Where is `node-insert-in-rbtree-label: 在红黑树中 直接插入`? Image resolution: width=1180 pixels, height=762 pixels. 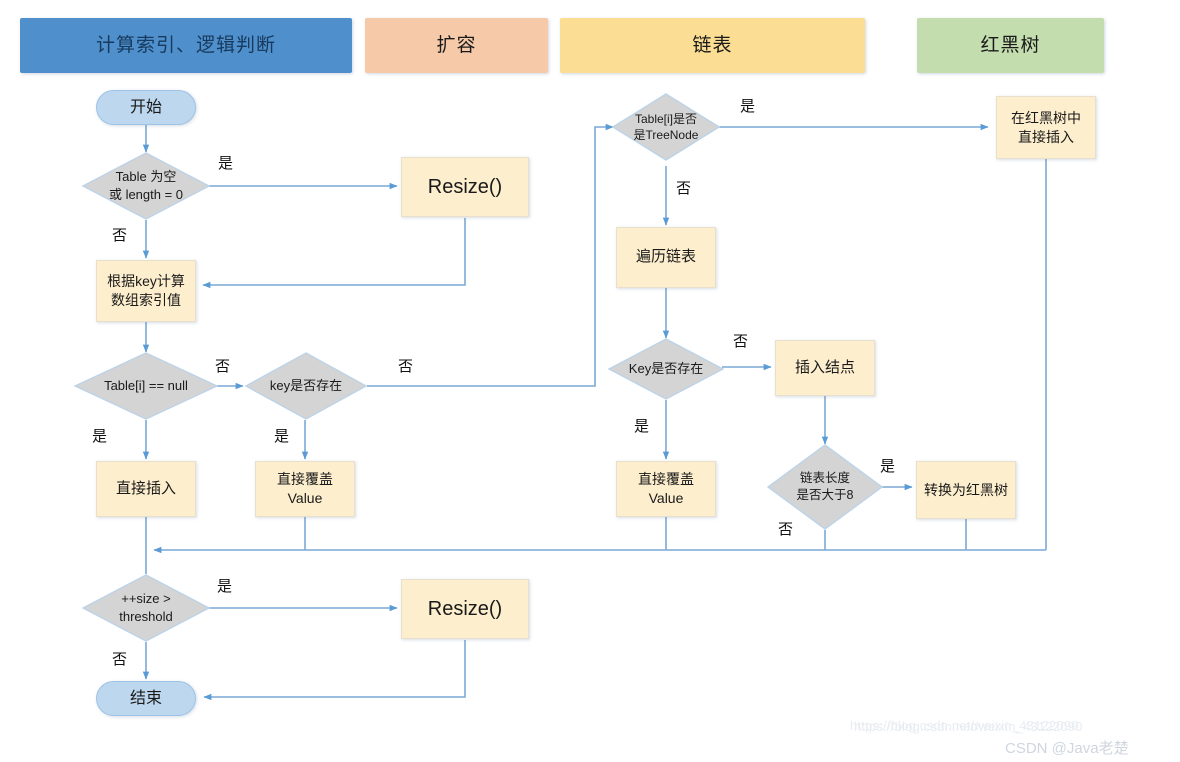
node-insert-in-rbtree-label: 在红黑树中 直接插入 is located at coordinates (1046, 127).